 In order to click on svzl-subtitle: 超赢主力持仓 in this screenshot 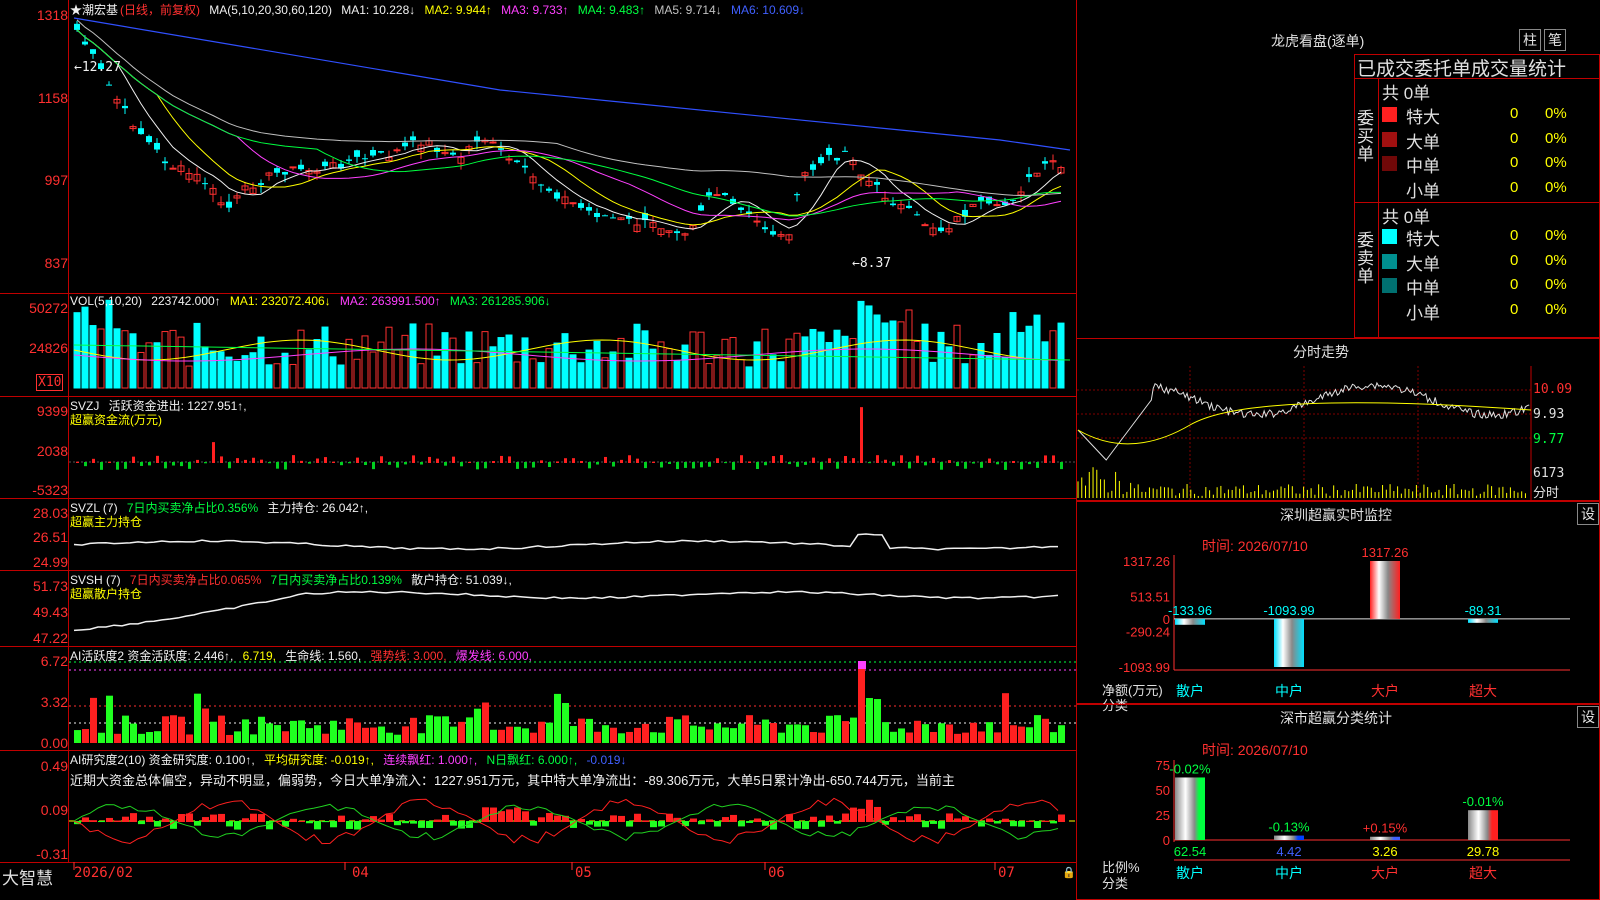, I will do `click(106, 522)`.